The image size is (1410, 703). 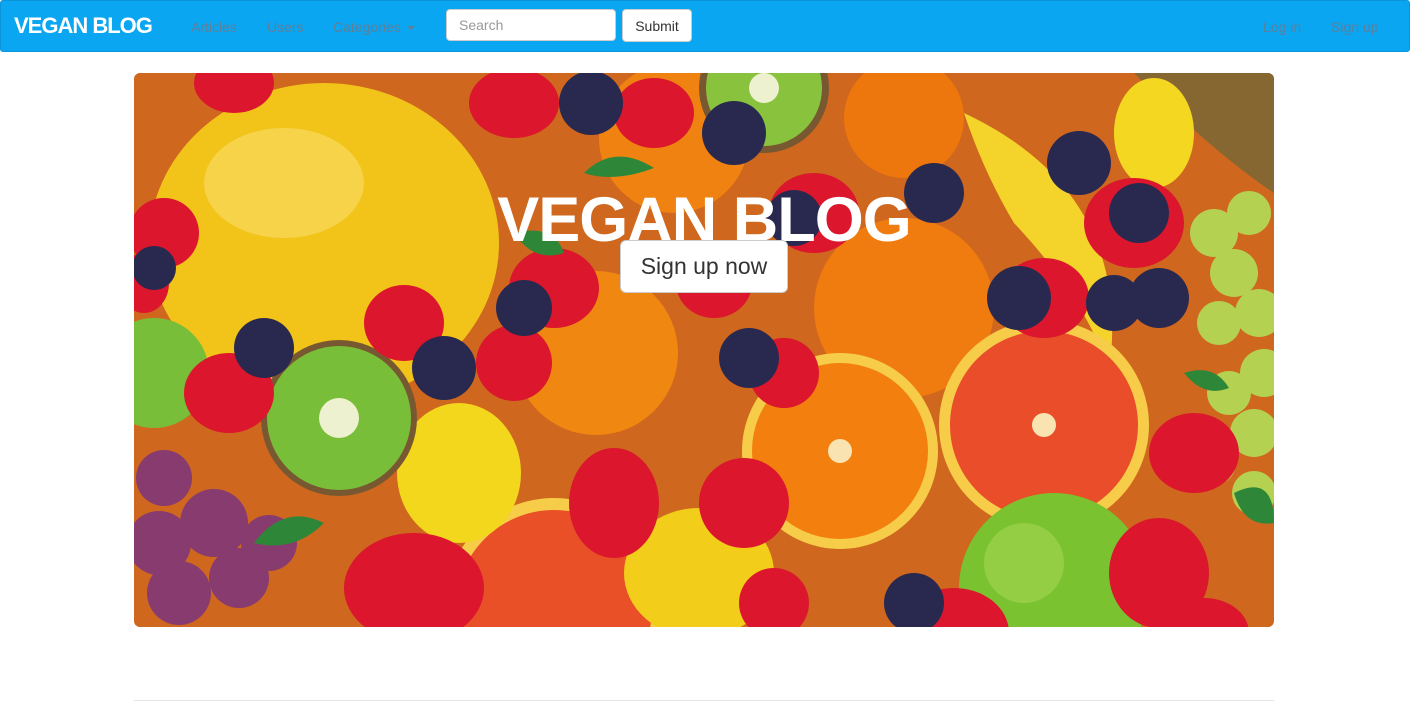 What do you see at coordinates (704, 700) in the screenshot?
I see `footer-divider` at bounding box center [704, 700].